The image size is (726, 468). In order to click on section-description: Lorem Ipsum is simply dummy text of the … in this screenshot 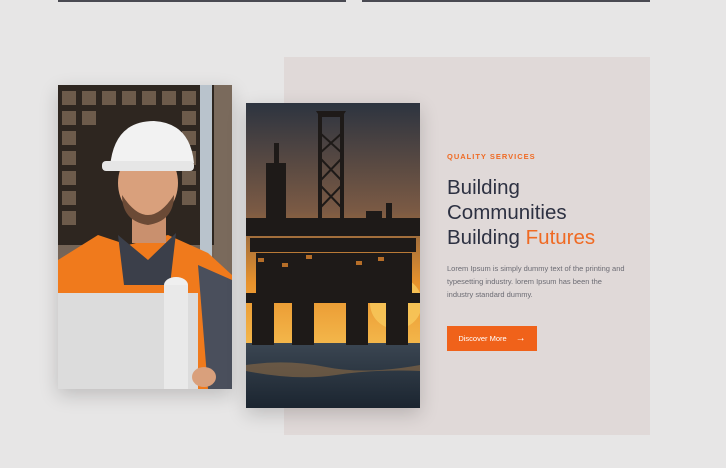, I will do `click(536, 281)`.